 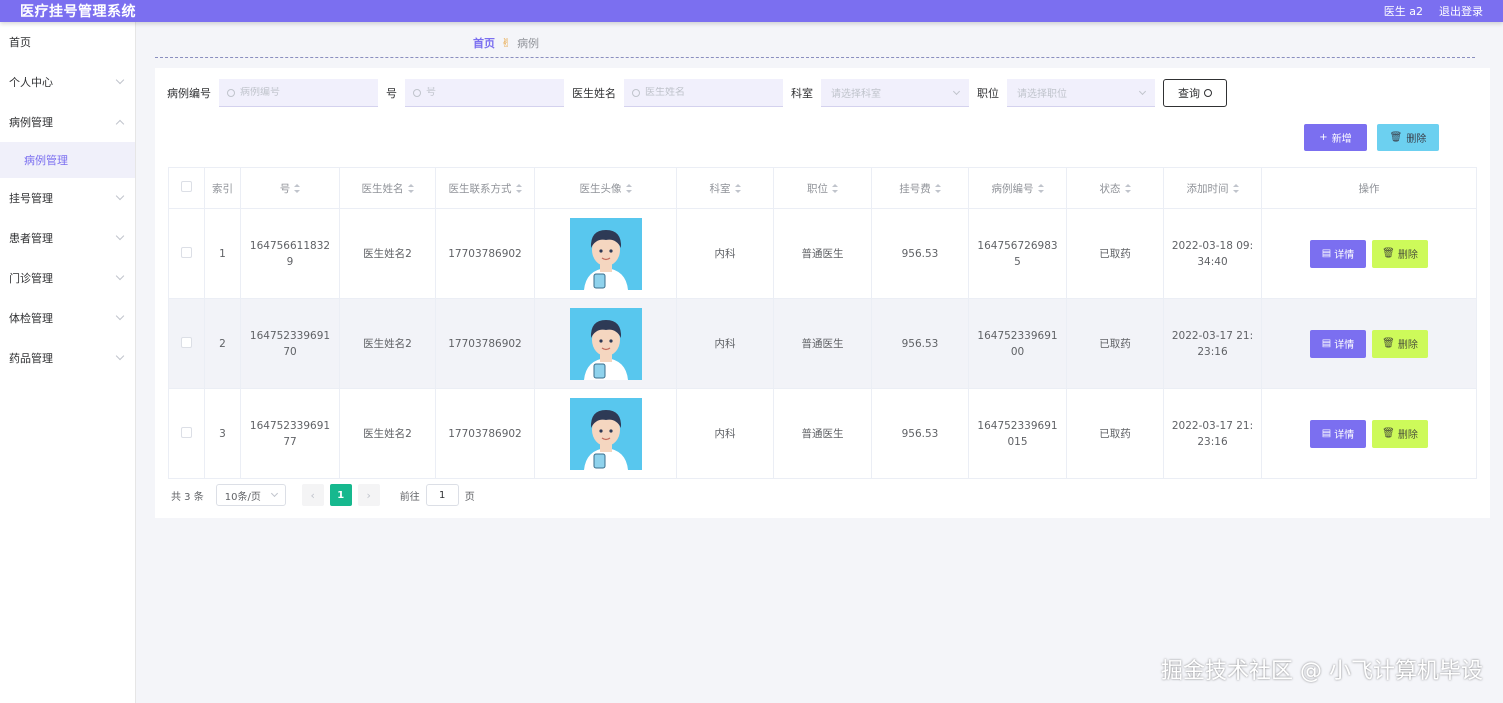 What do you see at coordinates (1042, 94) in the screenshot?
I see `title-select-placeholder: 请选择职位` at bounding box center [1042, 94].